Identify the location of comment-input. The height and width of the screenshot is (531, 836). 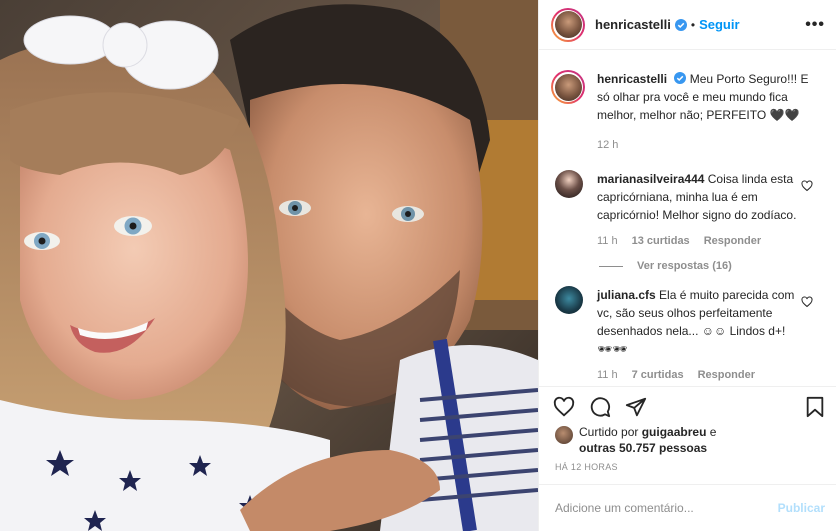
(666, 508).